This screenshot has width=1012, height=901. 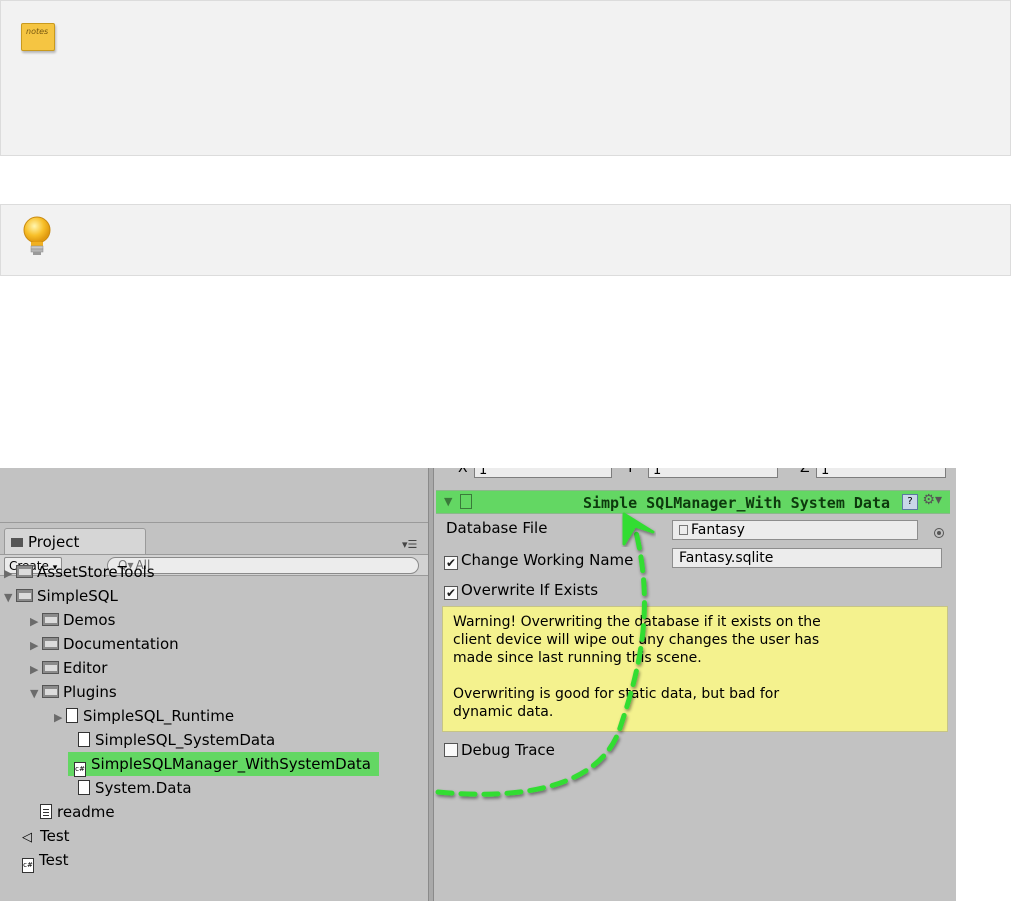 What do you see at coordinates (37, 31) in the screenshot?
I see `notes-icon-label: notes` at bounding box center [37, 31].